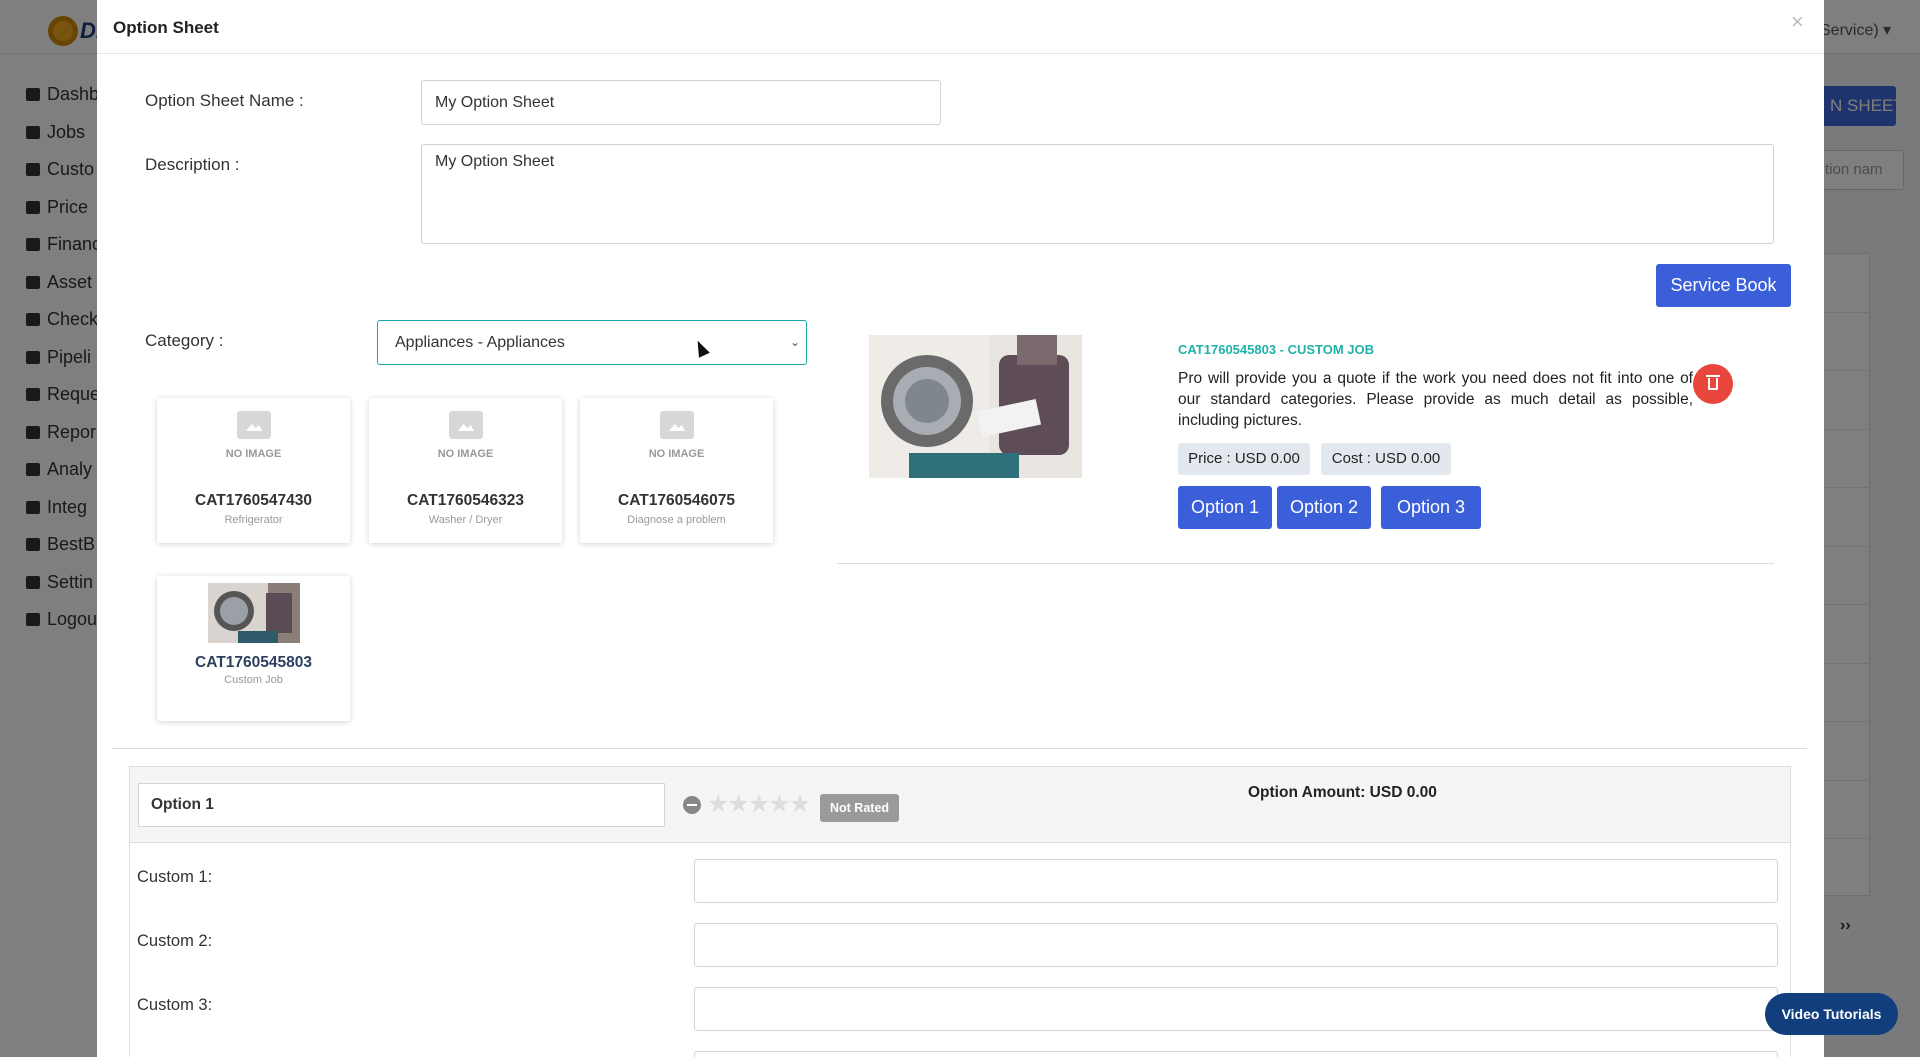  What do you see at coordinates (465, 500) in the screenshot?
I see `category-card-code: CAT1760546323` at bounding box center [465, 500].